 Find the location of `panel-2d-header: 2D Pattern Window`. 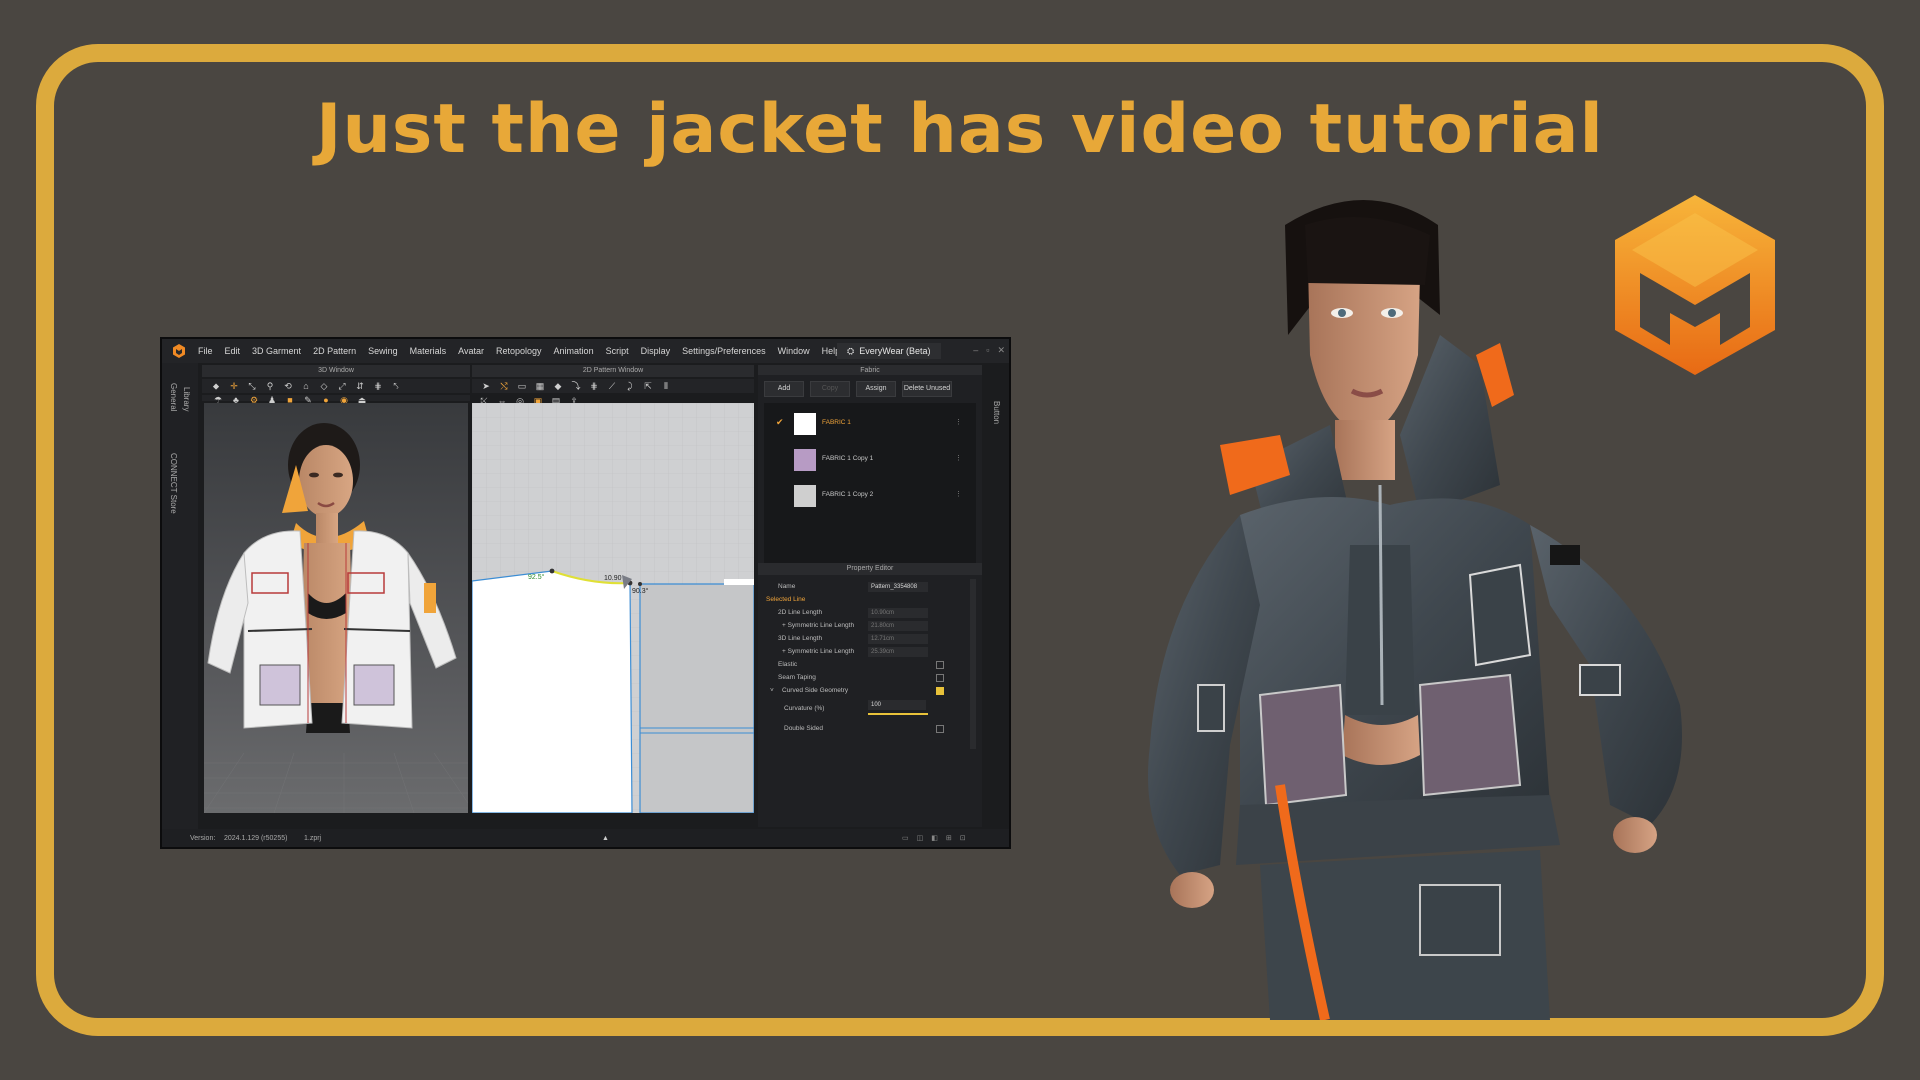

panel-2d-header: 2D Pattern Window is located at coordinates (613, 371).